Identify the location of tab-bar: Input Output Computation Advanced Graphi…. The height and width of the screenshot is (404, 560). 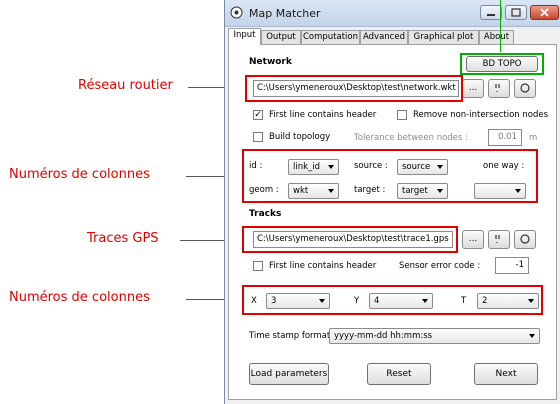
(392, 36).